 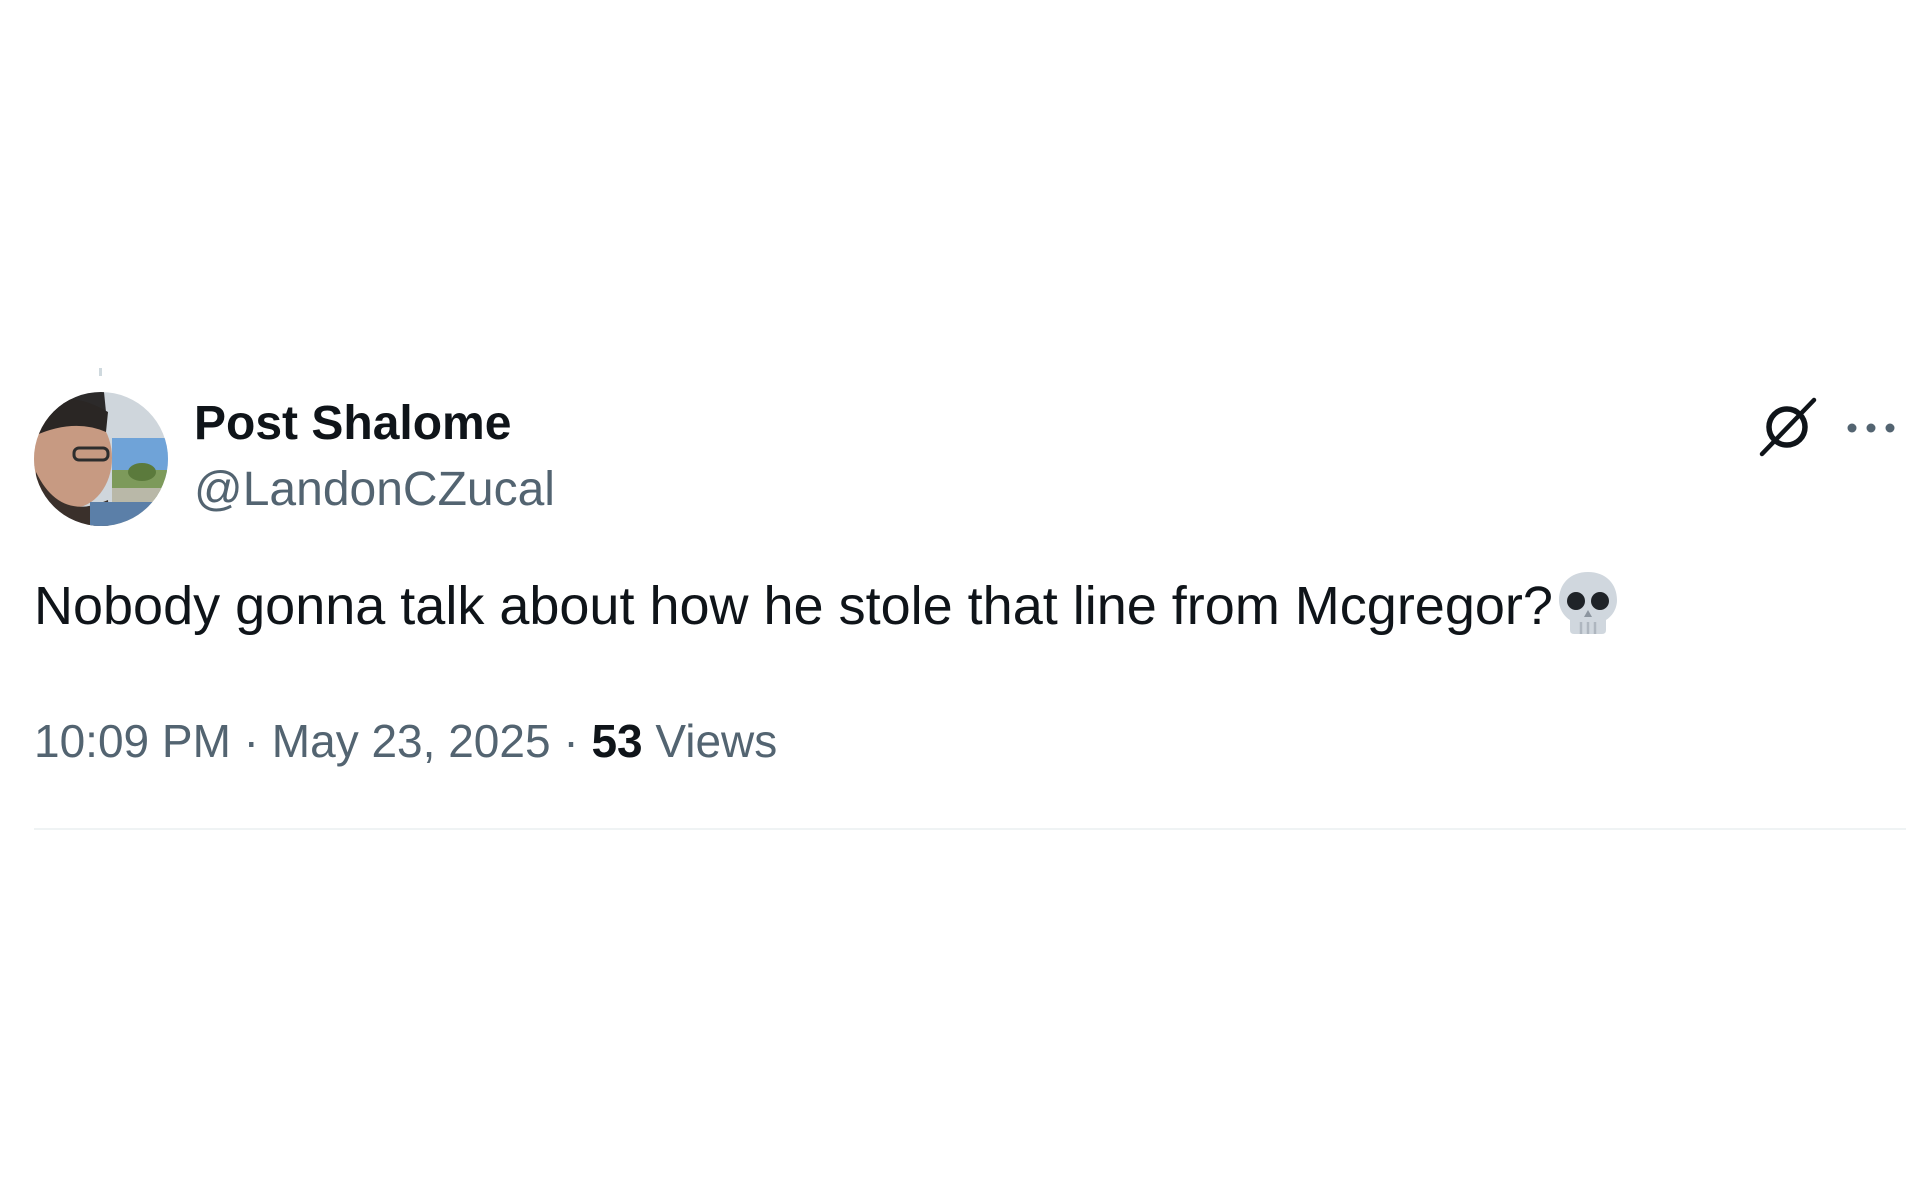 I want to click on views-count: 53, so click(x=617, y=741).